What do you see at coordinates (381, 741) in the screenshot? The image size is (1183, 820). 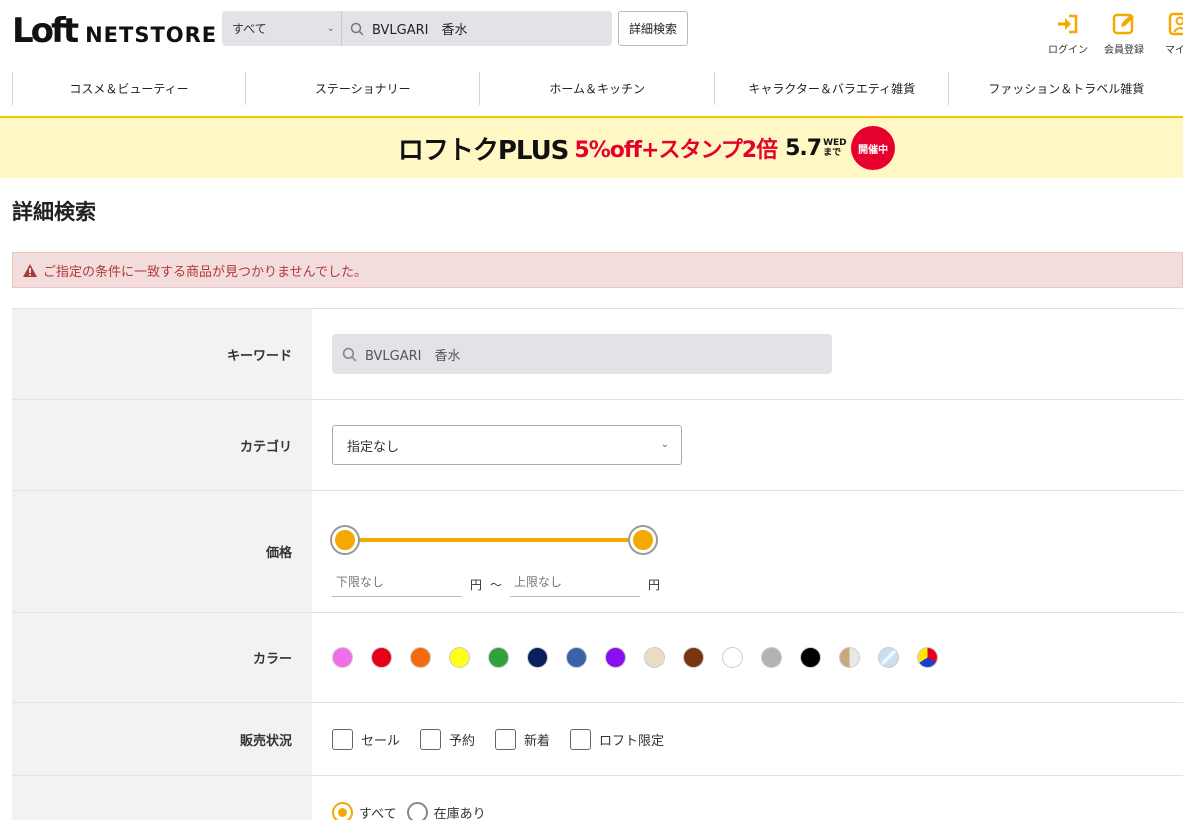 I see `check-sale-label: セール` at bounding box center [381, 741].